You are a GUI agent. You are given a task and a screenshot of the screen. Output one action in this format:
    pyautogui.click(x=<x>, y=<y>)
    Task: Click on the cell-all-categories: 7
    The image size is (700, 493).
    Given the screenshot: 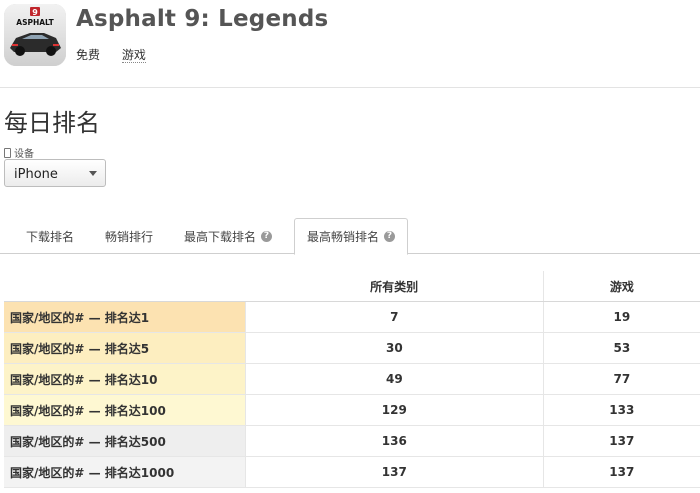 What is the action you would take?
    pyautogui.click(x=394, y=317)
    